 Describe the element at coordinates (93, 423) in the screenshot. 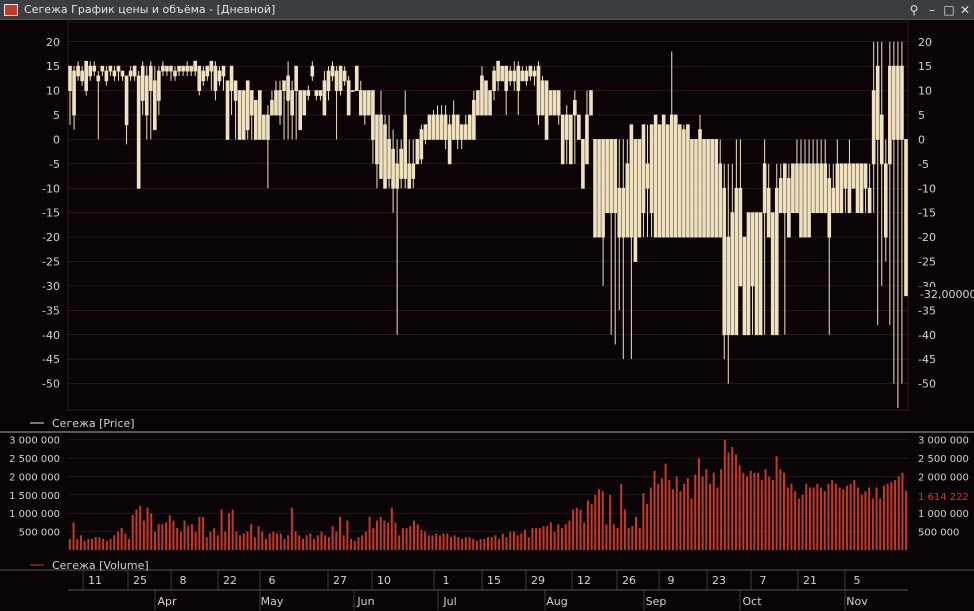

I see `price-legend-label: Сегежа [Price]` at that location.